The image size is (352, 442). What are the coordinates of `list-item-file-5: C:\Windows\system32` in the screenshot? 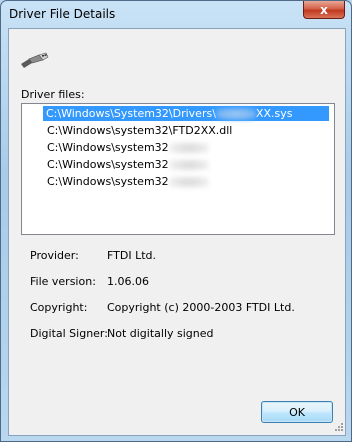 It's located at (128, 181).